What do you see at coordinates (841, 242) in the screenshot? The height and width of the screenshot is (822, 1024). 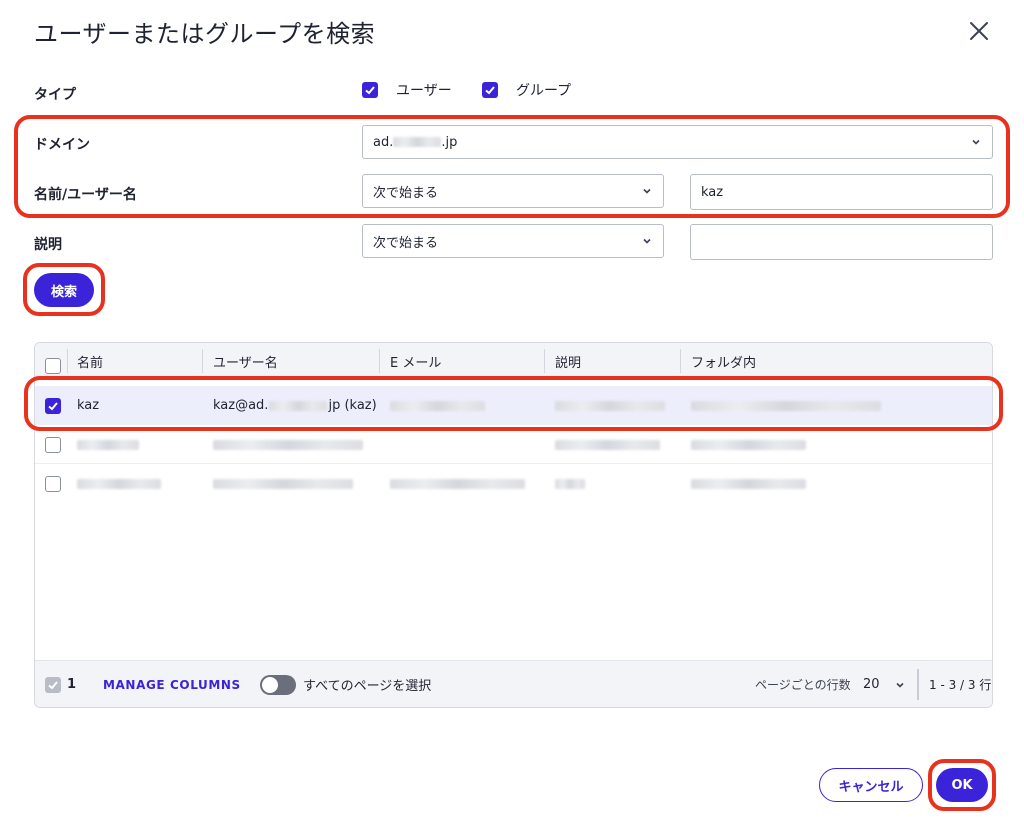 I see `description-input` at bounding box center [841, 242].